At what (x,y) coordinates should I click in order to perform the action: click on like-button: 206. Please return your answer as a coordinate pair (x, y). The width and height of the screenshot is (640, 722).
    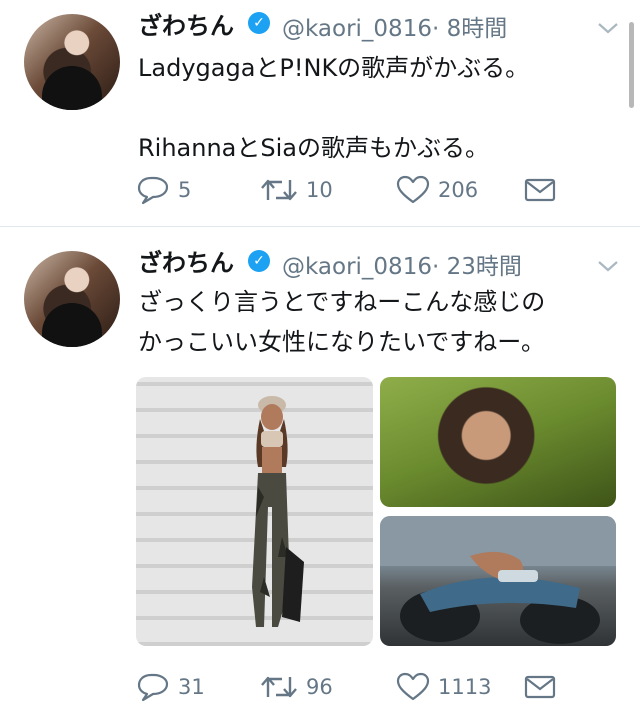
    Looking at the image, I should click on (437, 190).